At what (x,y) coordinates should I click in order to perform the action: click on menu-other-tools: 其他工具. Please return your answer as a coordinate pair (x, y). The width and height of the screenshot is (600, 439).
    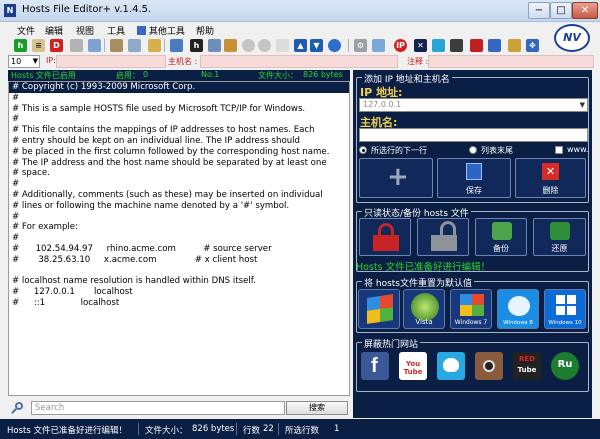
    Looking at the image, I should click on (163, 30).